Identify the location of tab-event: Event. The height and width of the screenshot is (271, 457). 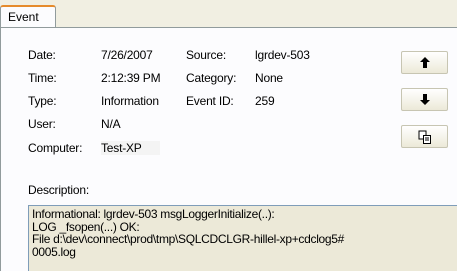
(28, 17).